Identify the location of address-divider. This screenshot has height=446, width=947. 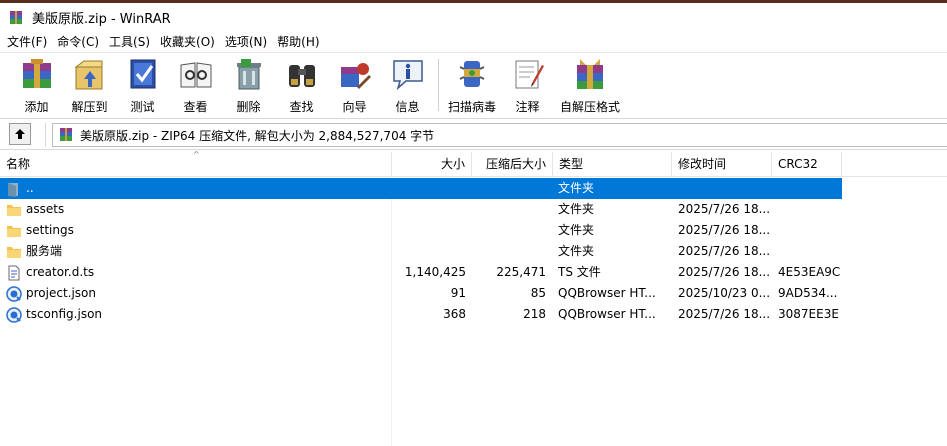
(45, 135).